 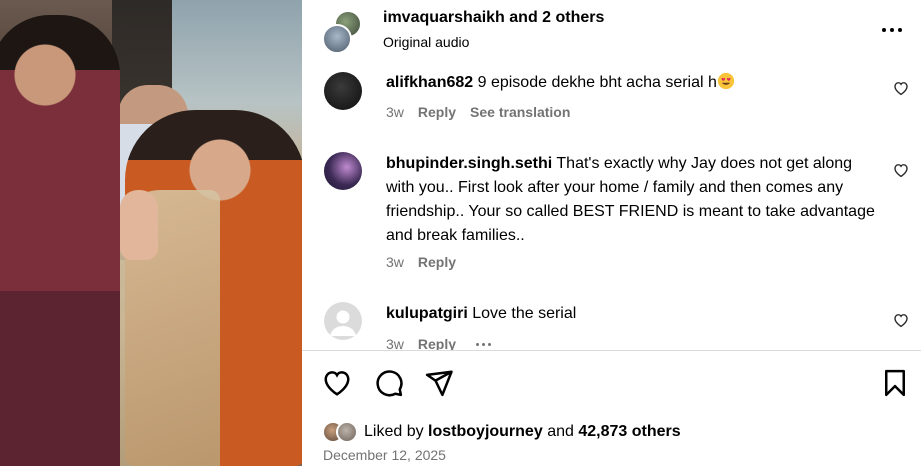 What do you see at coordinates (633, 314) in the screenshot?
I see `comment-text: kulupatgiri Love the serial` at bounding box center [633, 314].